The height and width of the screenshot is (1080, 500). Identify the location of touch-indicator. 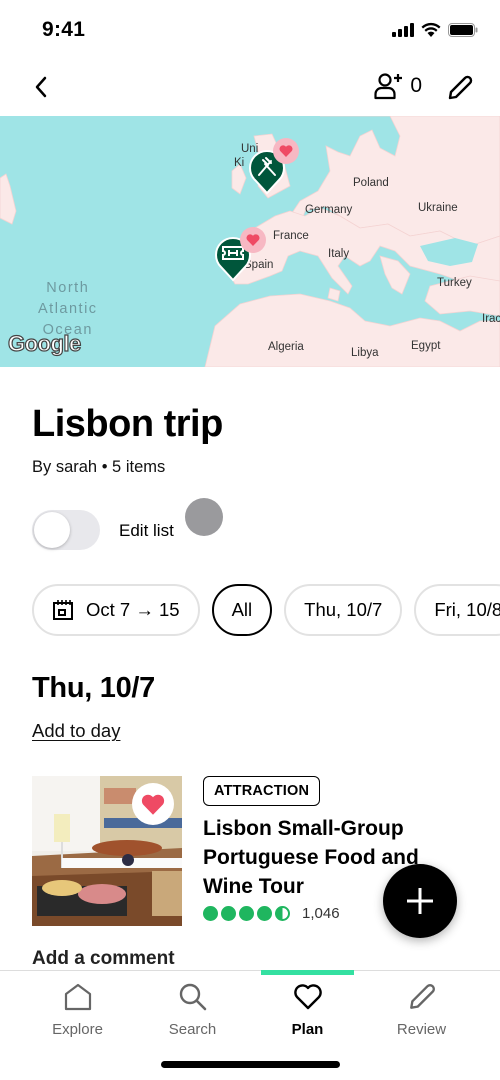
(204, 517).